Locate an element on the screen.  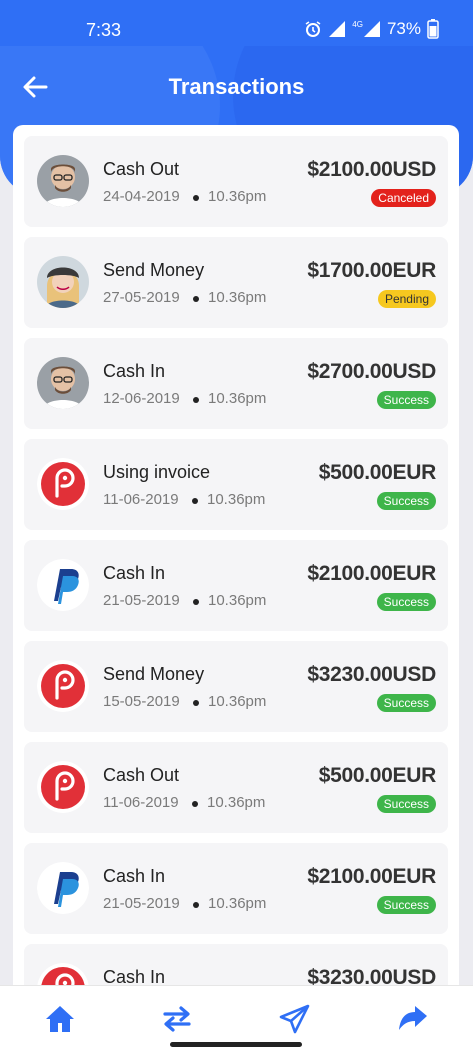
send-icon is located at coordinates (295, 1021).